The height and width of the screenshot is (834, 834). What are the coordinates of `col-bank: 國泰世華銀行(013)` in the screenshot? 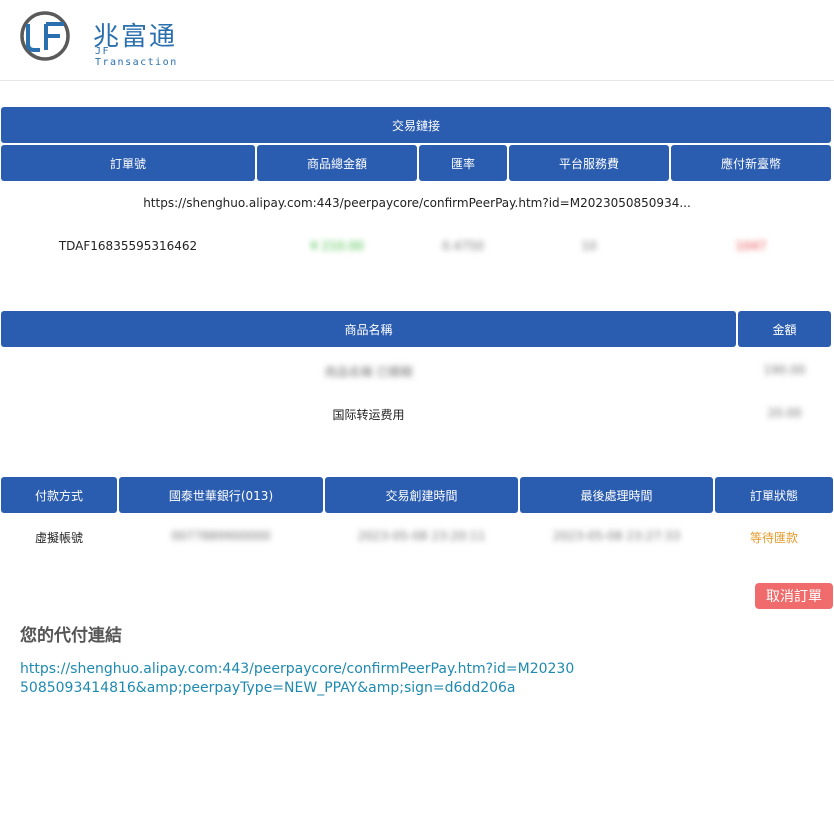 It's located at (221, 495).